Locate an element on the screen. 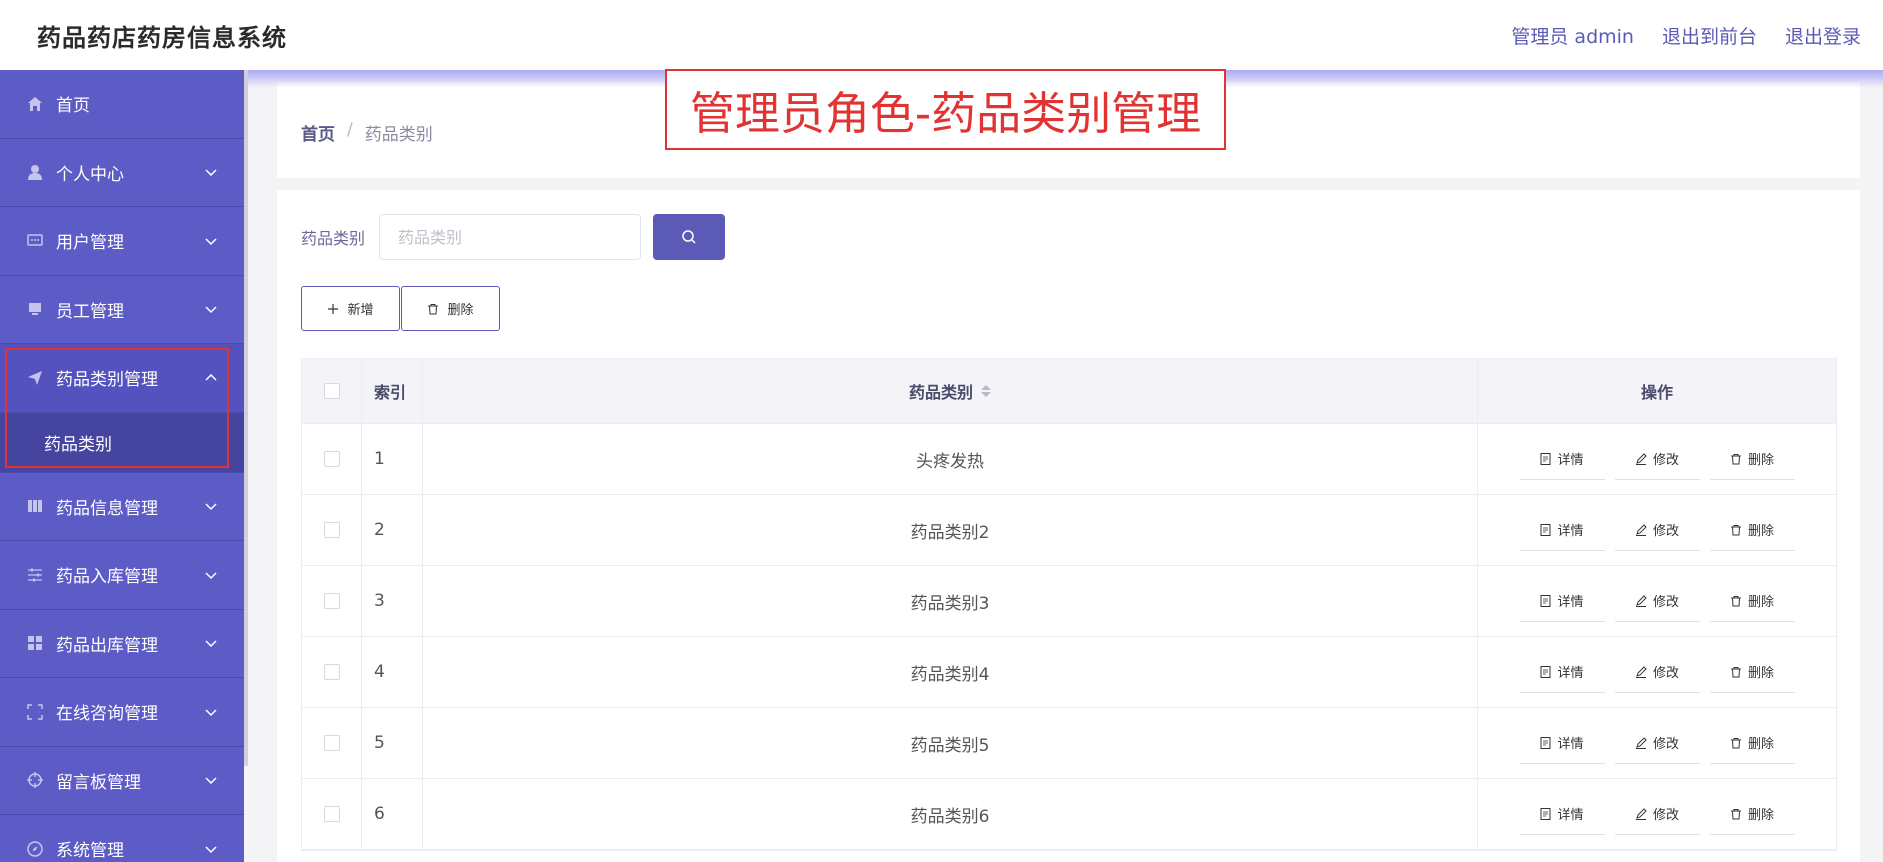 The width and height of the screenshot is (1883, 862). sidebar-item-label: 用户管理 is located at coordinates (90, 243).